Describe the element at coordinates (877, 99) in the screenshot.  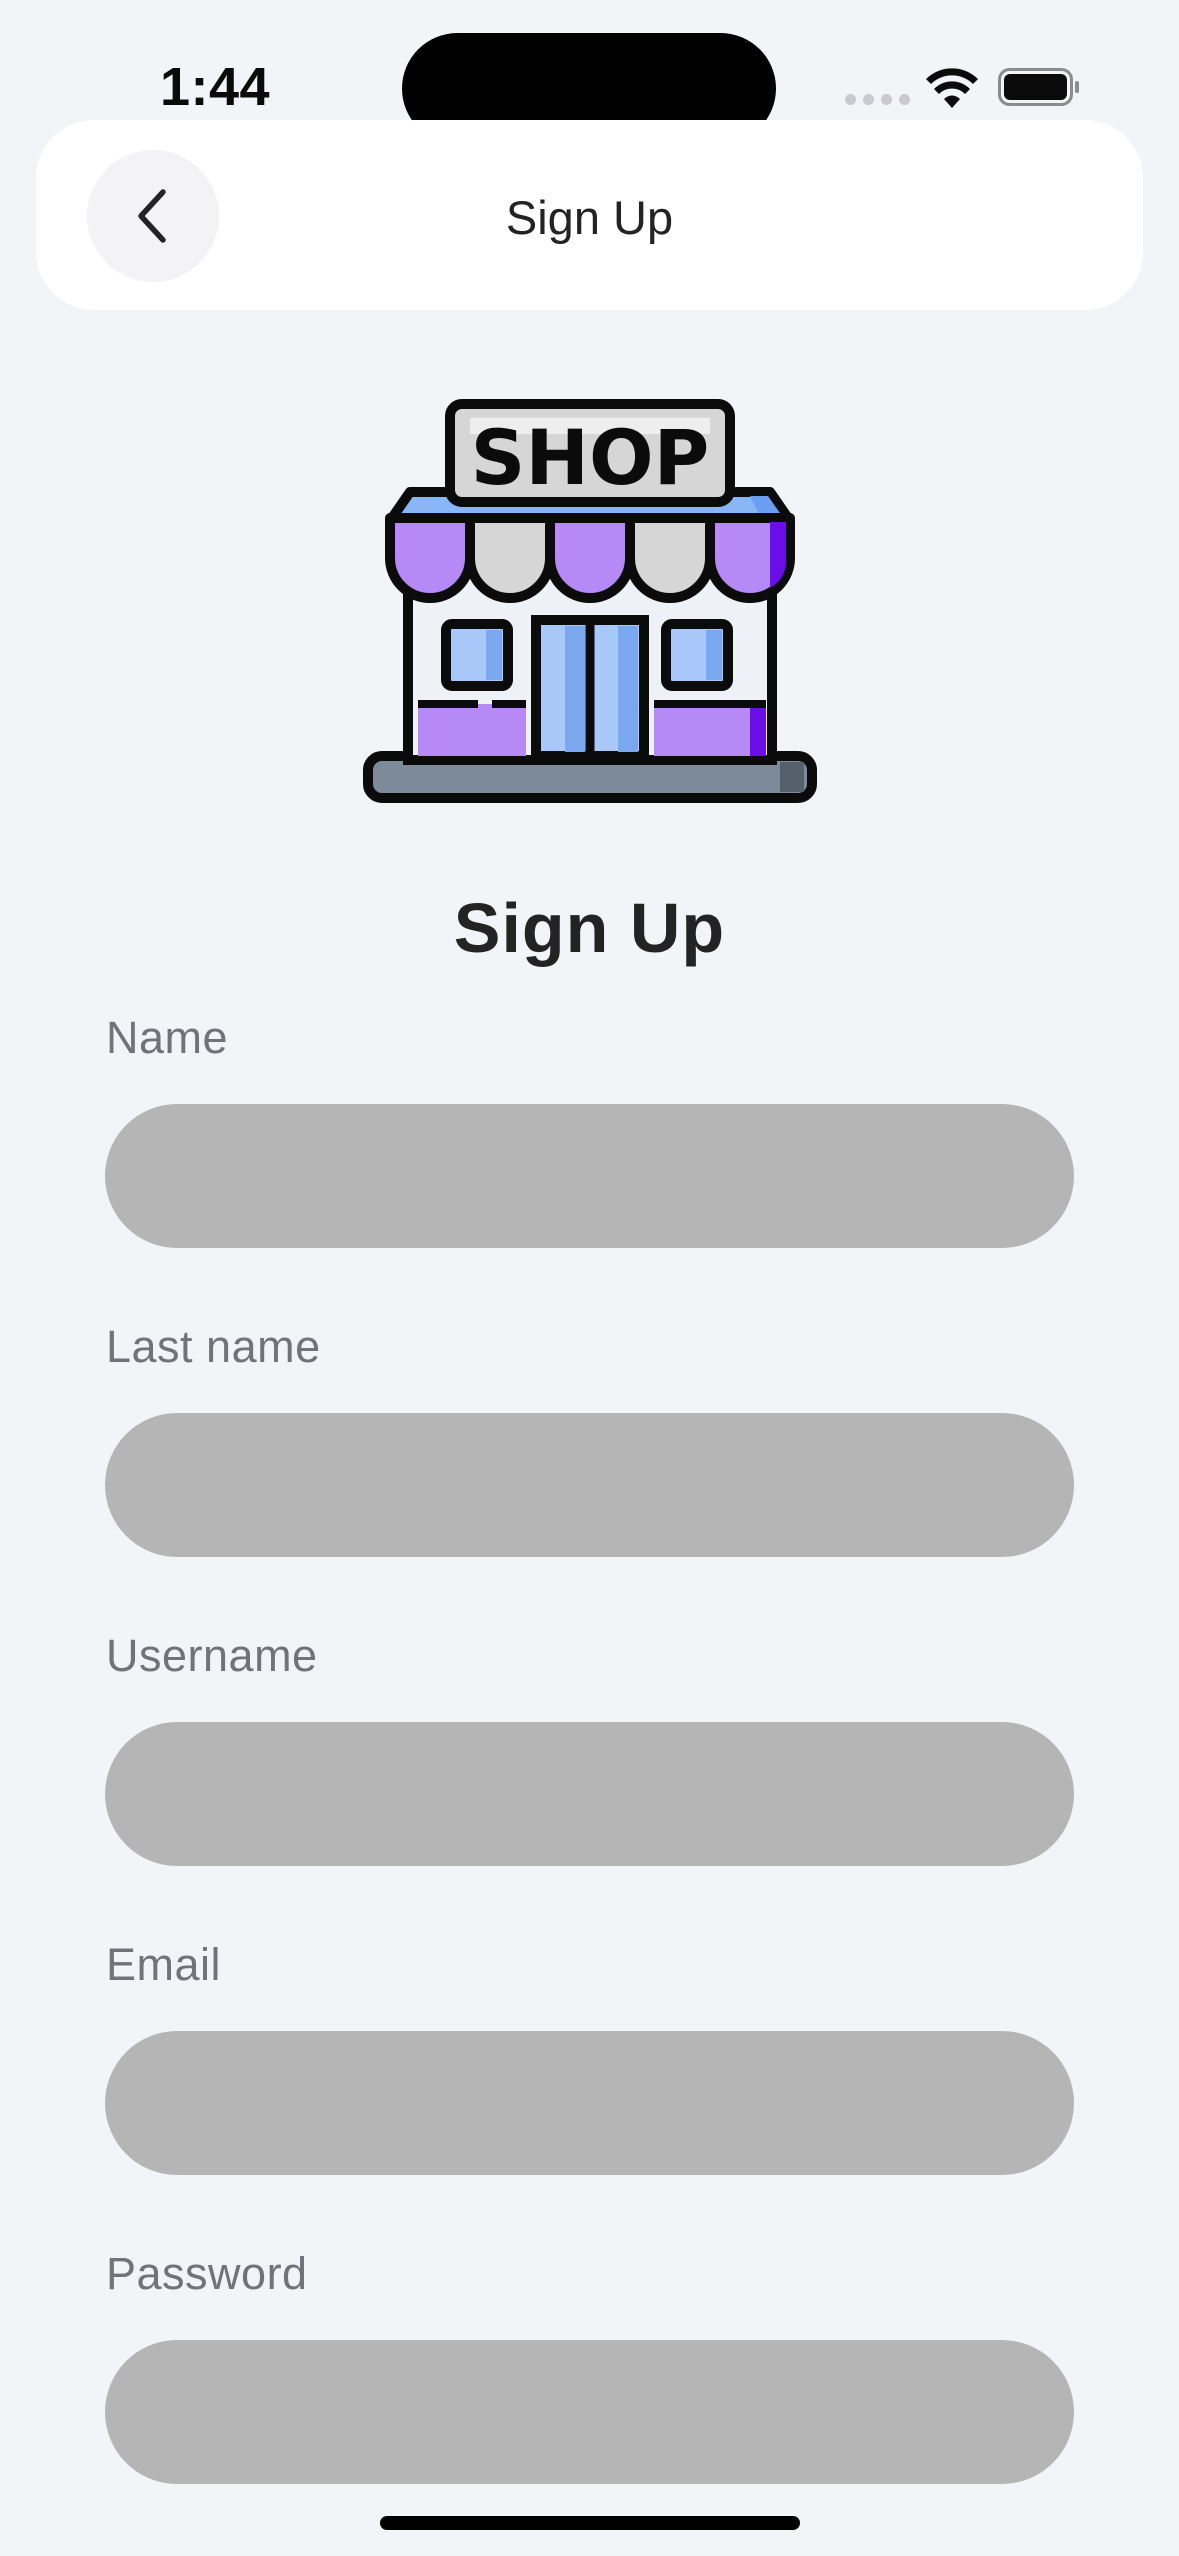
I see `cellular-signal-icon` at that location.